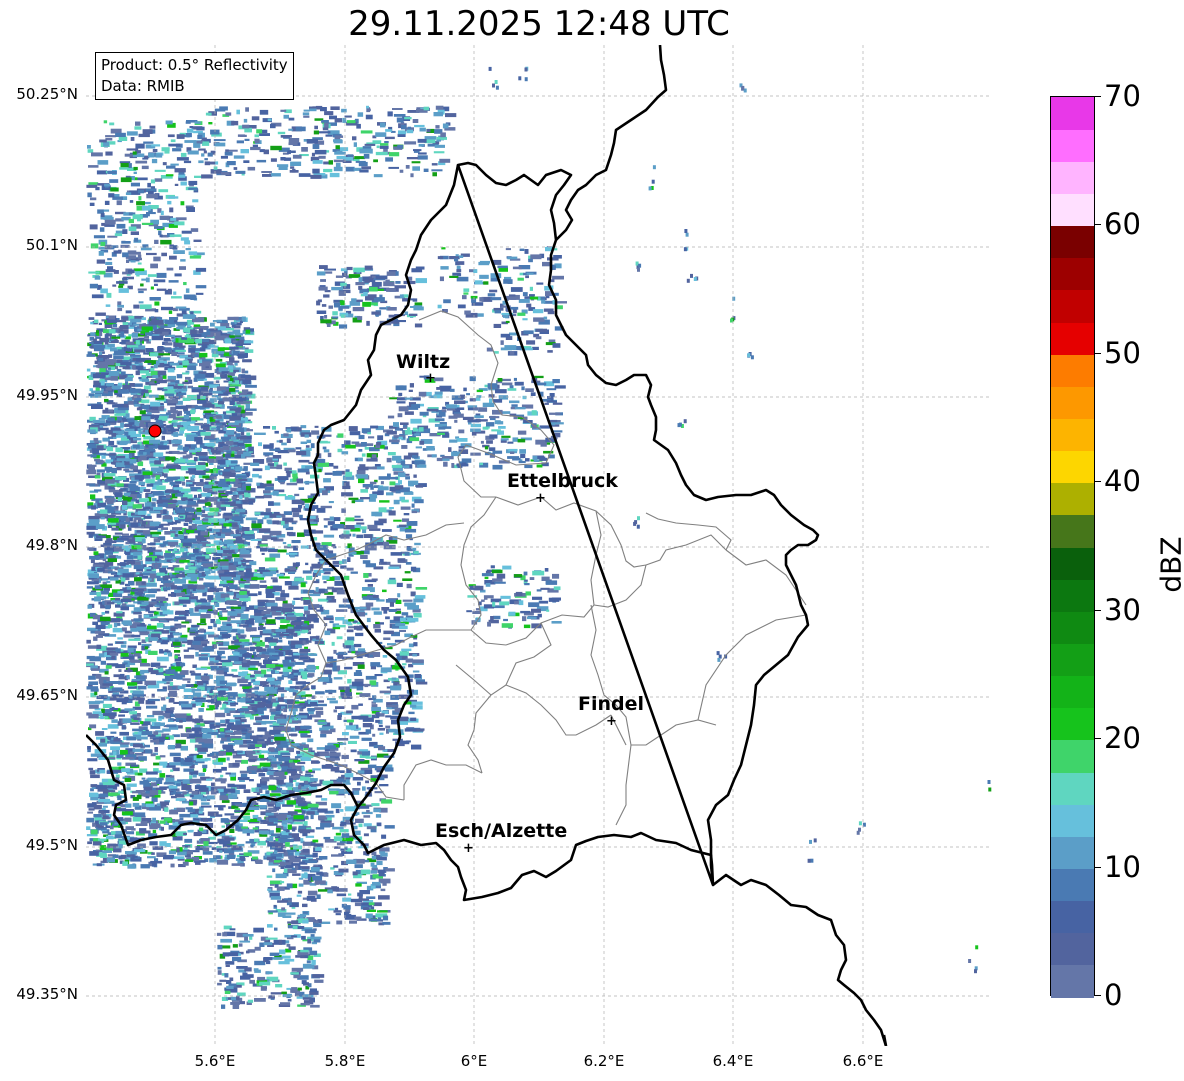 The image size is (1184, 1081). What do you see at coordinates (155, 431) in the screenshot?
I see `radar-site-marker` at bounding box center [155, 431].